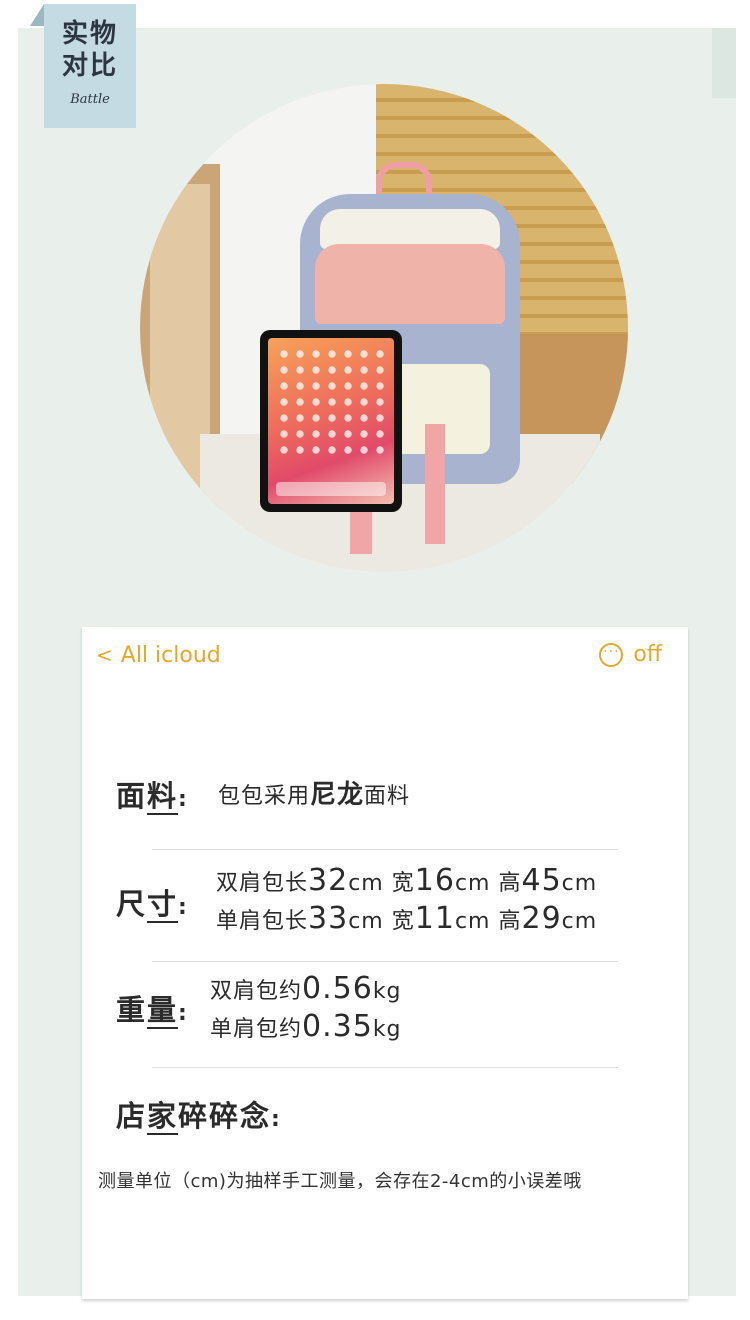 This screenshot has width=750, height=1320. I want to click on more-dots-icon: ···, so click(611, 655).